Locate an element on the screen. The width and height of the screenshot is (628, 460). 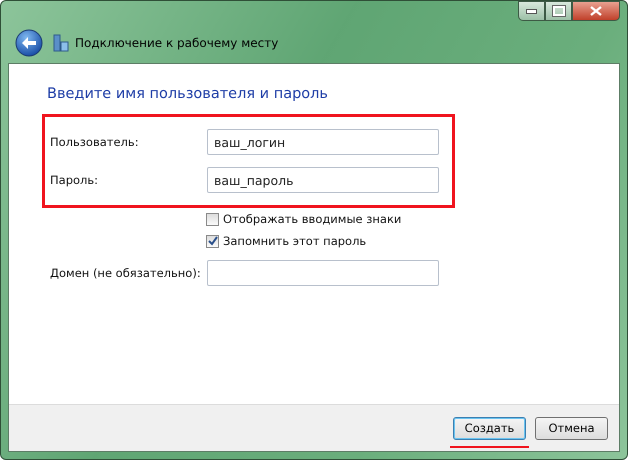
dialog-button: Отмена is located at coordinates (571, 428).